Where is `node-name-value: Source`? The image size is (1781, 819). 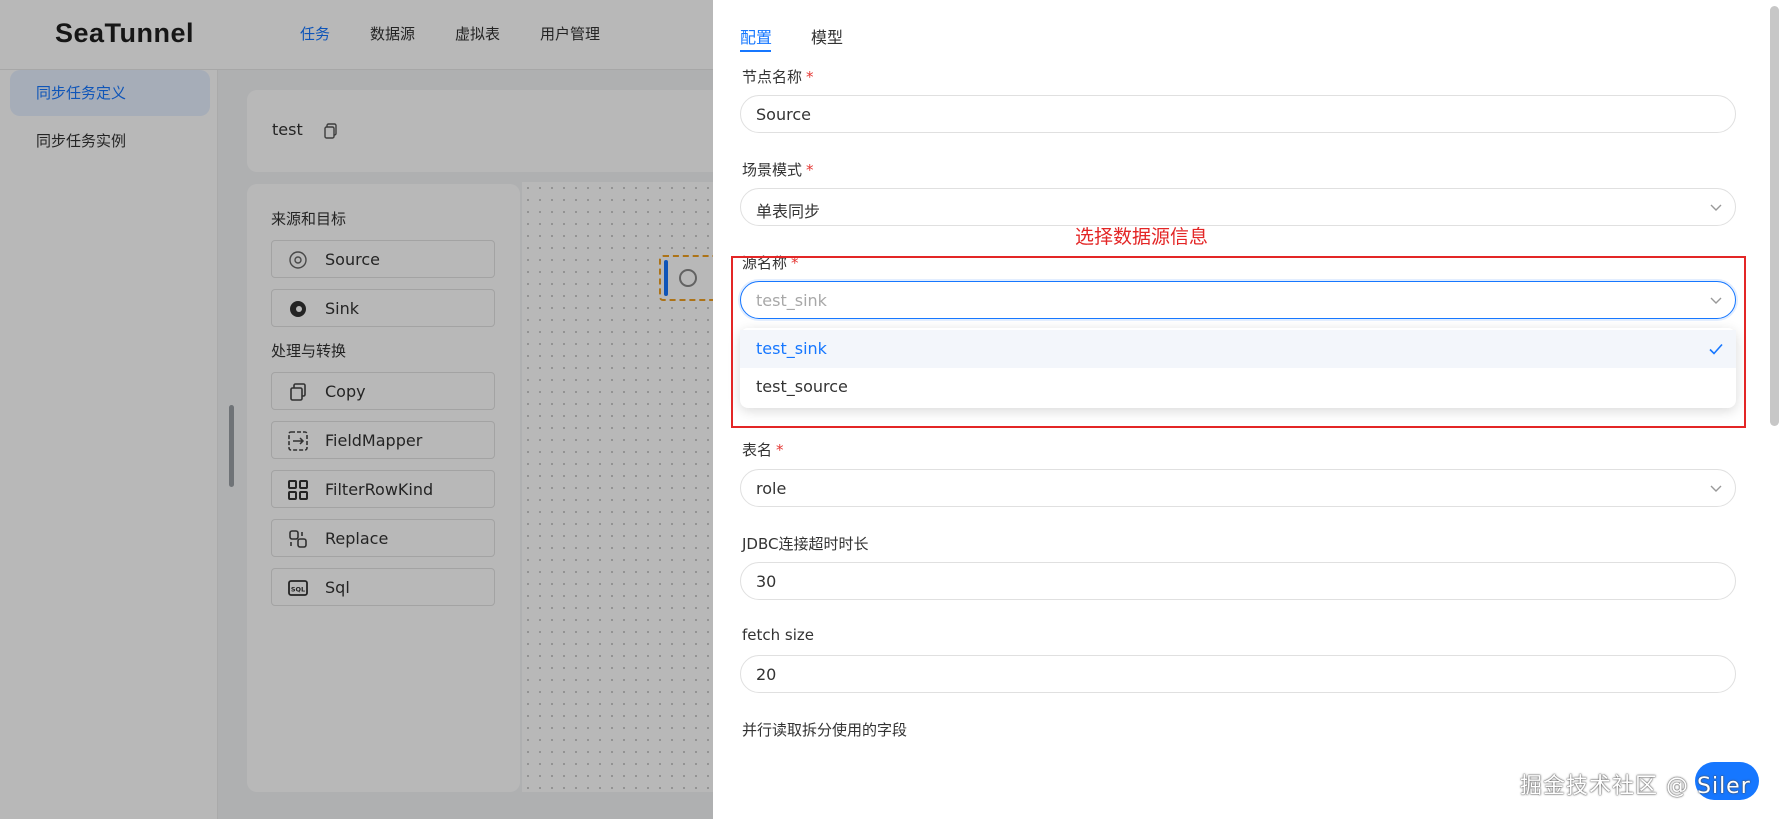
node-name-value: Source is located at coordinates (783, 114).